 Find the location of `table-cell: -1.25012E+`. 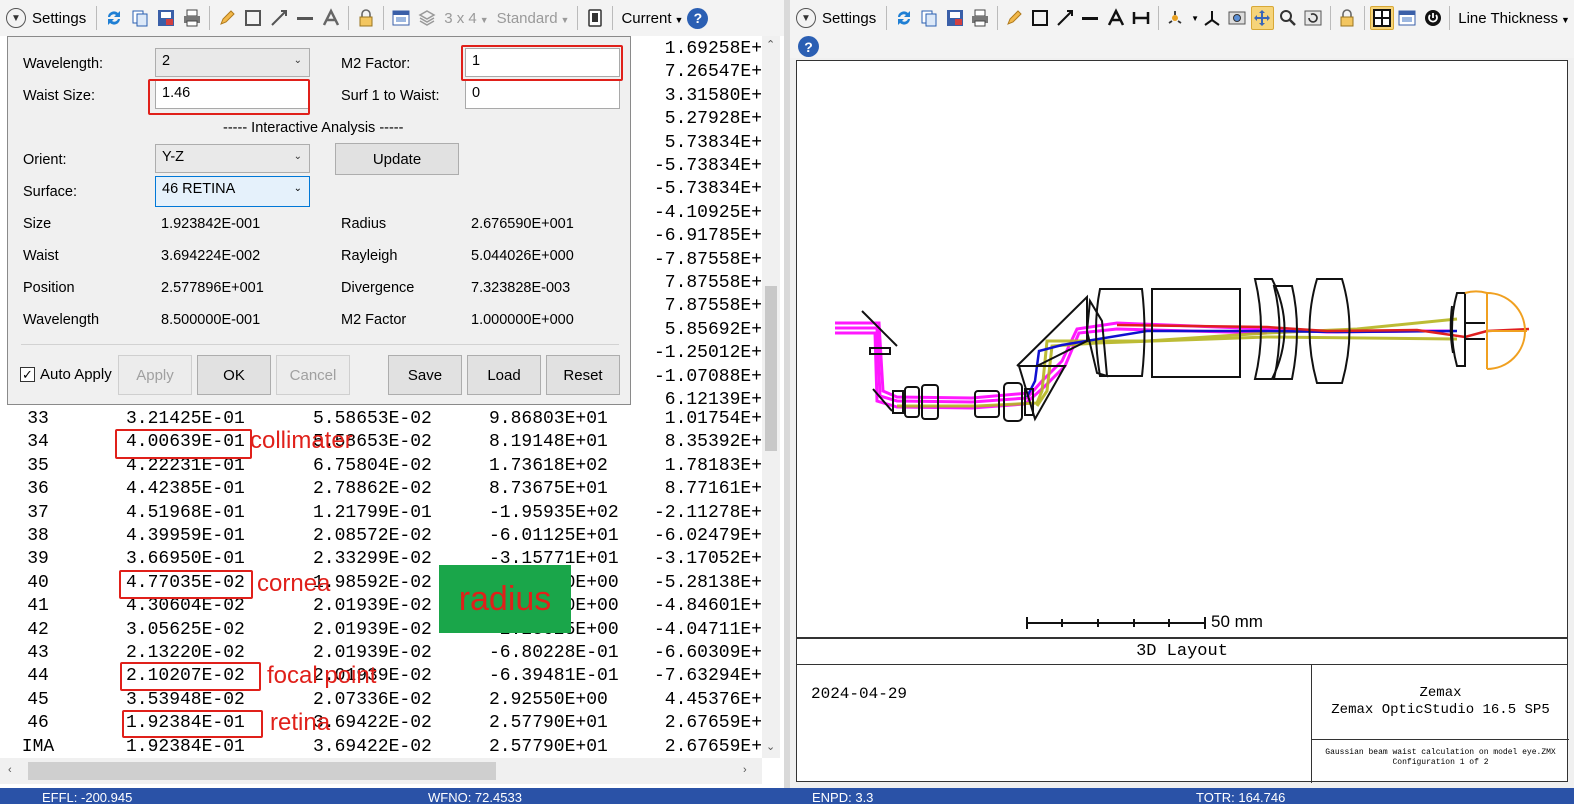

table-cell: -1.25012E+ is located at coordinates (707, 353).